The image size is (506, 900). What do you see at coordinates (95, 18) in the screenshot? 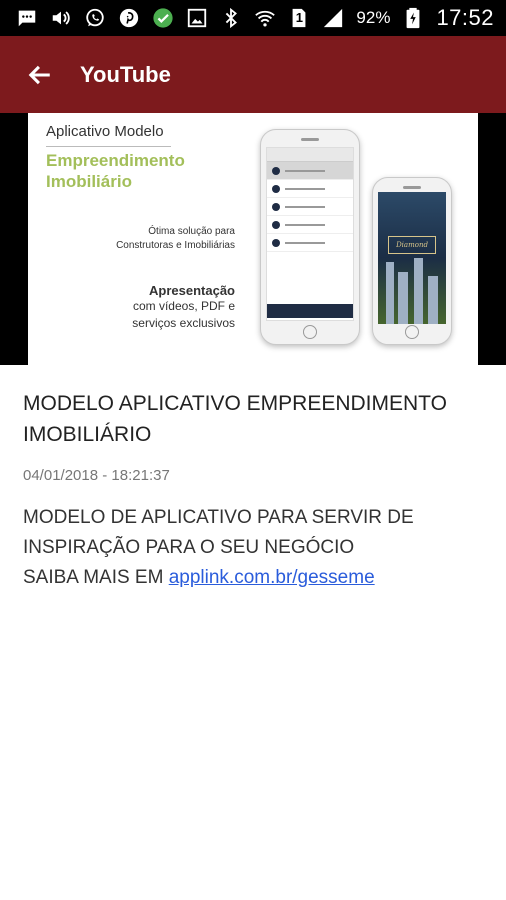
I see `whatsapp-icon` at bounding box center [95, 18].